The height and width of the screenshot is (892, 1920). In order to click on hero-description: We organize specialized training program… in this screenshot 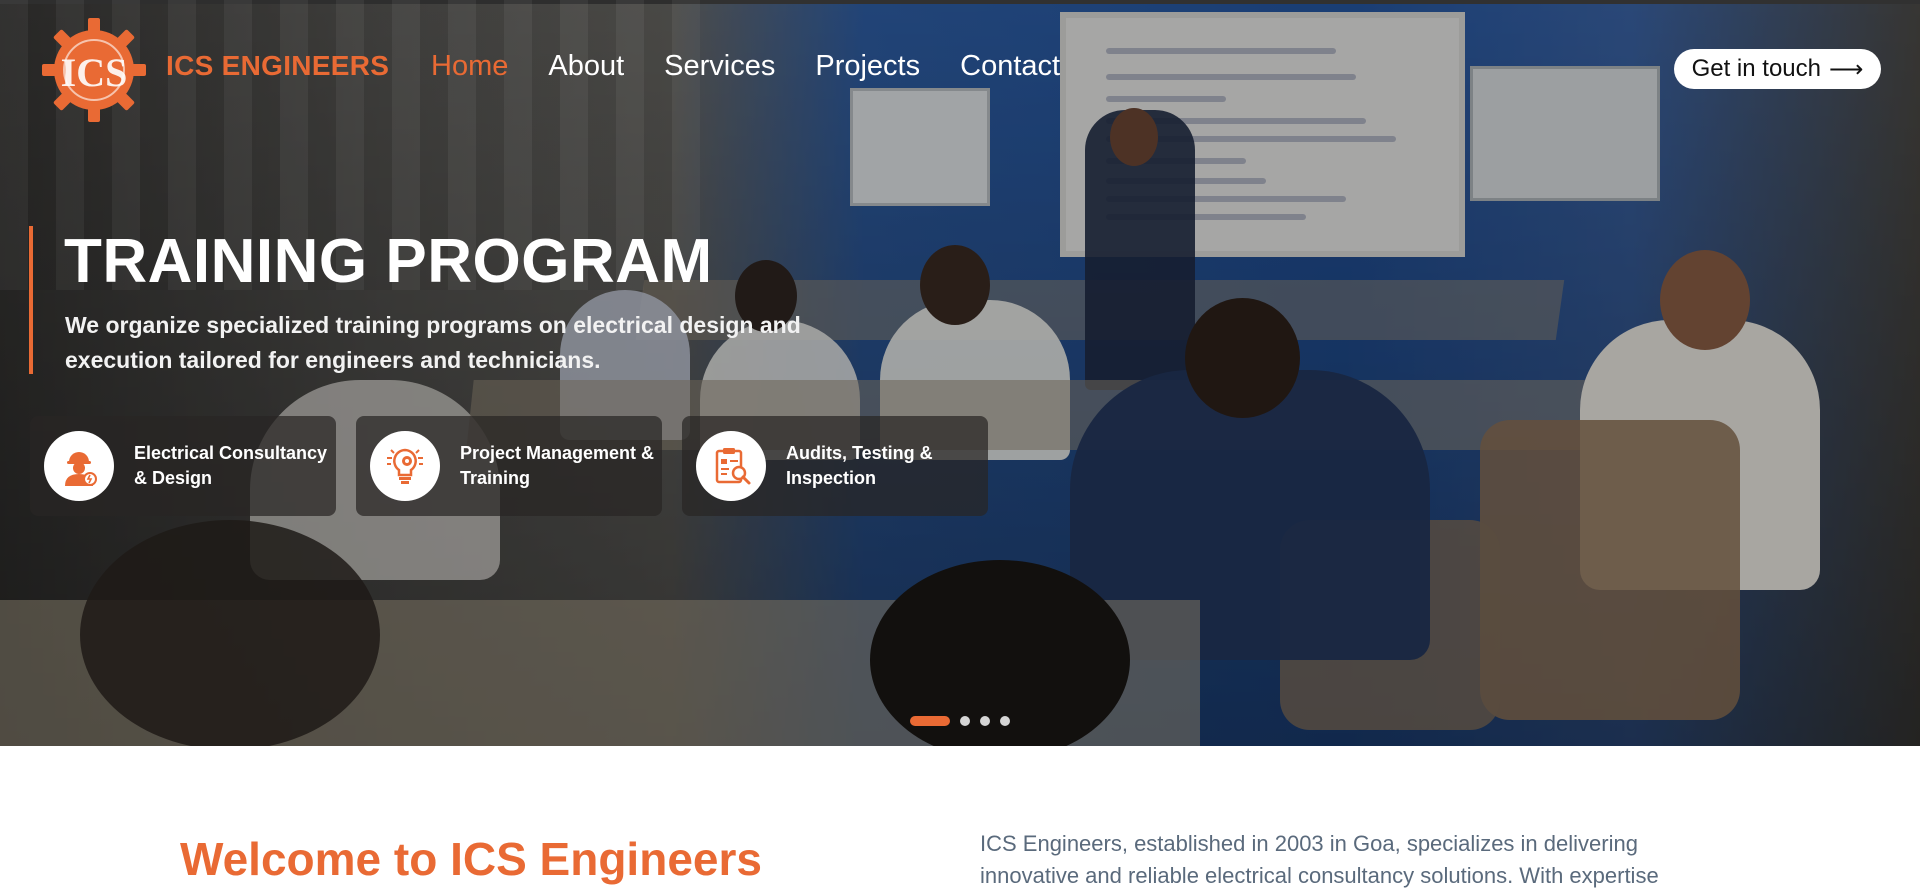, I will do `click(433, 342)`.